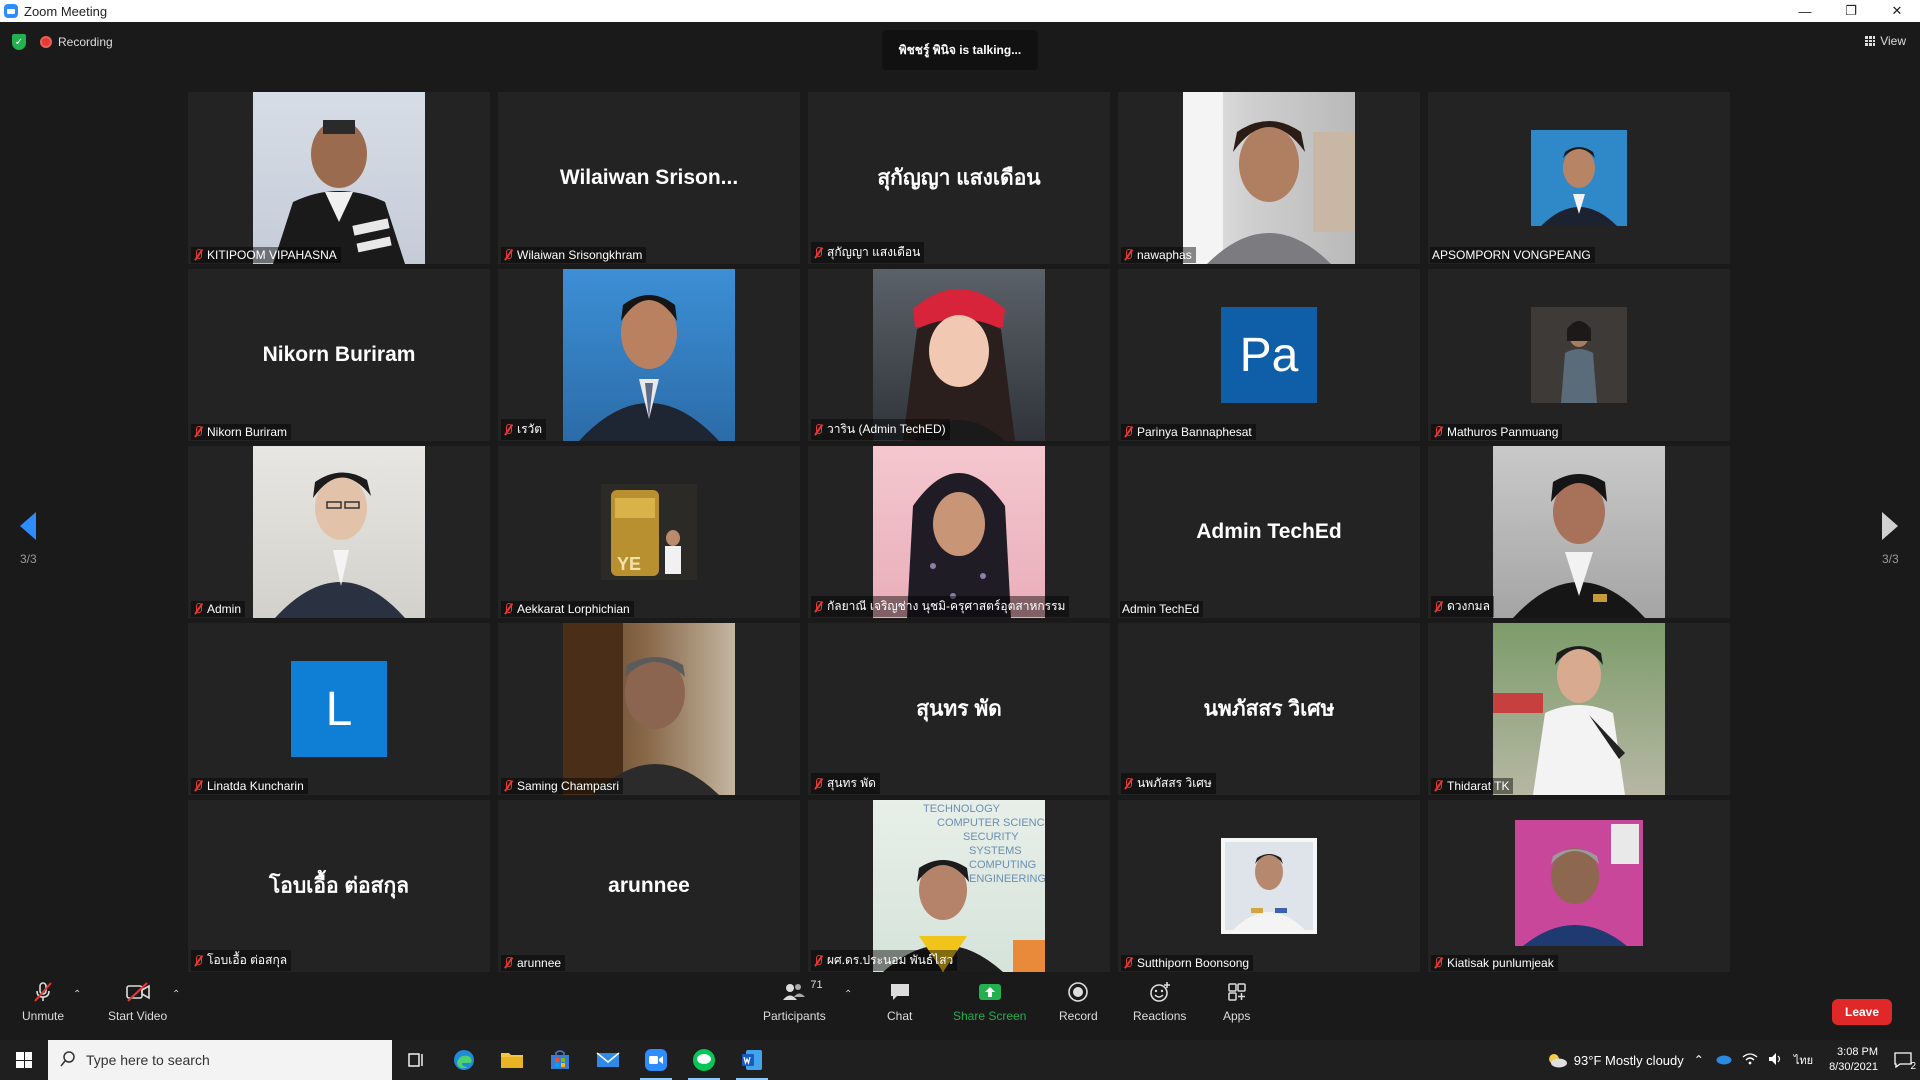 The image size is (1920, 1080). Describe the element at coordinates (1579, 532) in the screenshot. I see `video-tile: ดวงกมล` at that location.